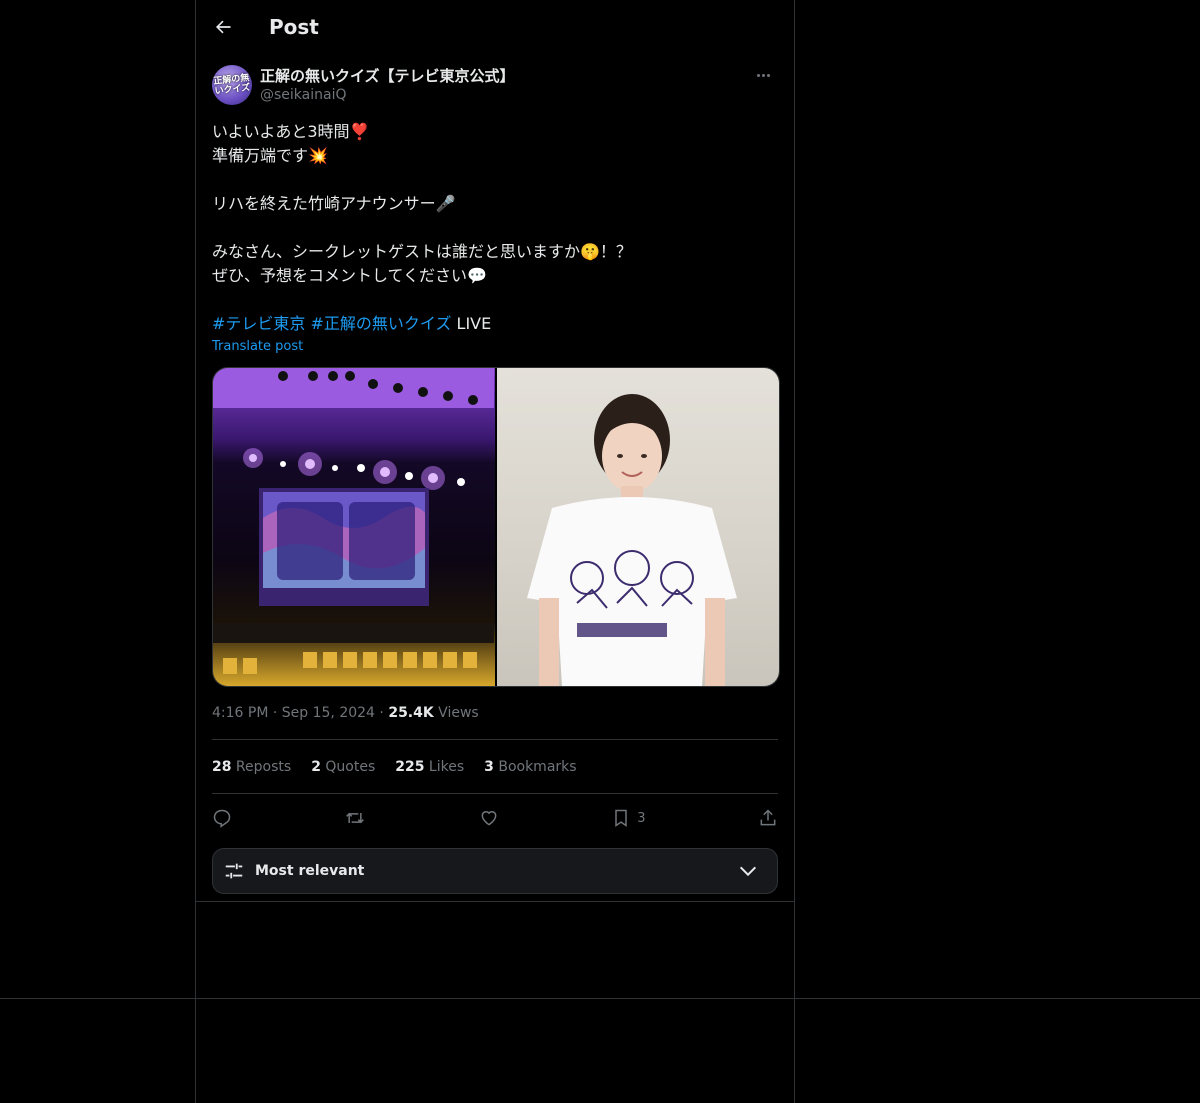 Image resolution: width=1200 pixels, height=1103 pixels. I want to click on section-divider, so click(495, 901).